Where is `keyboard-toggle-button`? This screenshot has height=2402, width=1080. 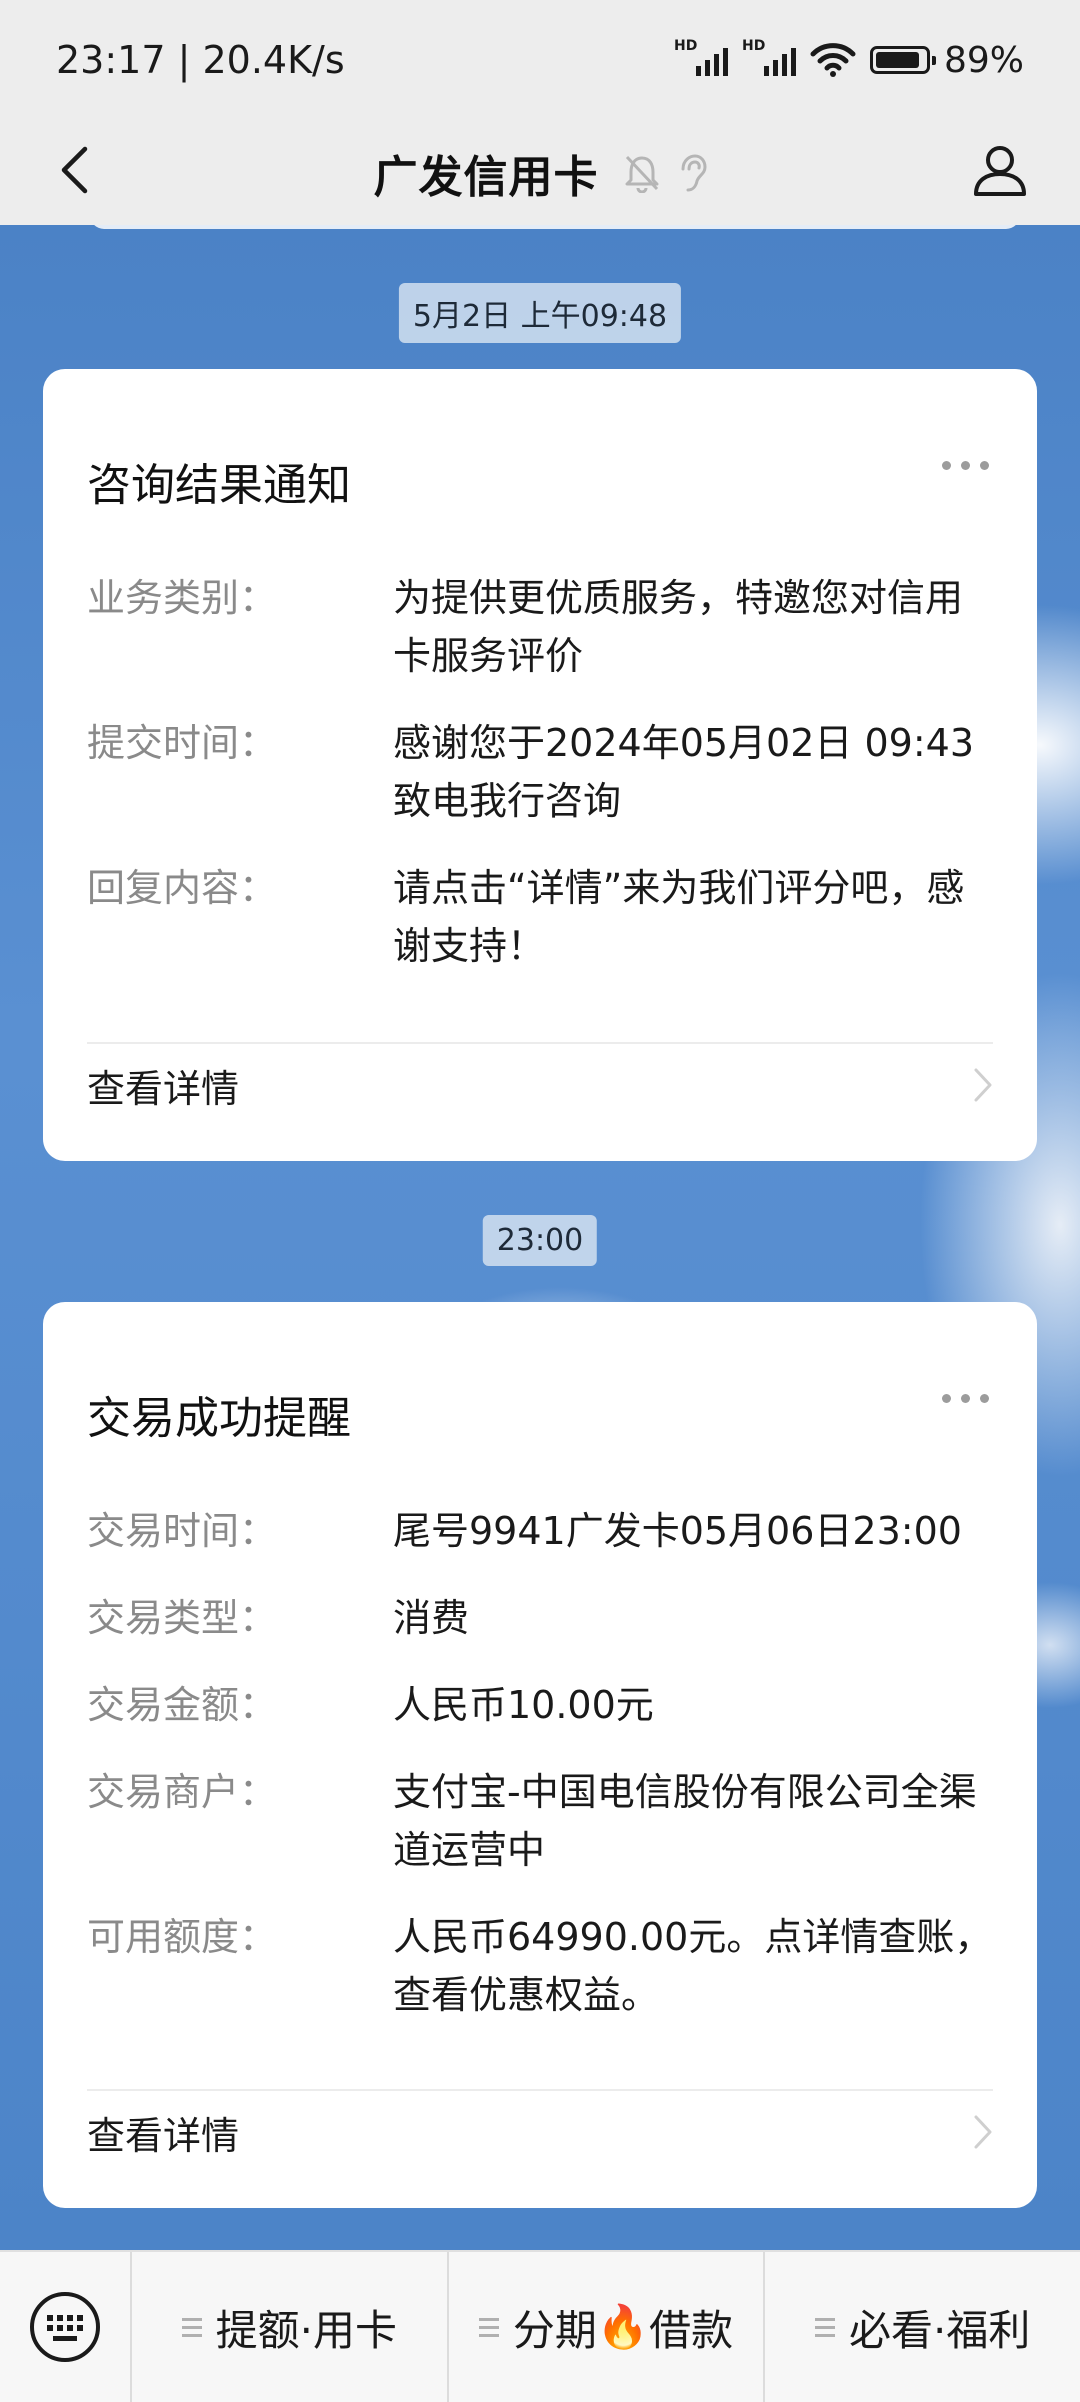 keyboard-toggle-button is located at coordinates (65, 2327).